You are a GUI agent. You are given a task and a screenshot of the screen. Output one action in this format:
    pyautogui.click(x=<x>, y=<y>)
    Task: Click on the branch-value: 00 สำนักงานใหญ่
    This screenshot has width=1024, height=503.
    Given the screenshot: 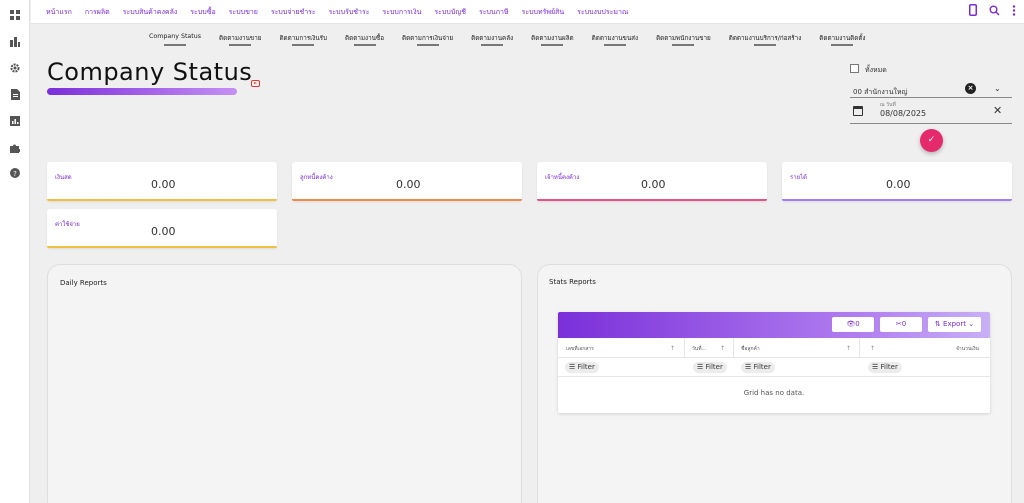 What is the action you would take?
    pyautogui.click(x=880, y=92)
    